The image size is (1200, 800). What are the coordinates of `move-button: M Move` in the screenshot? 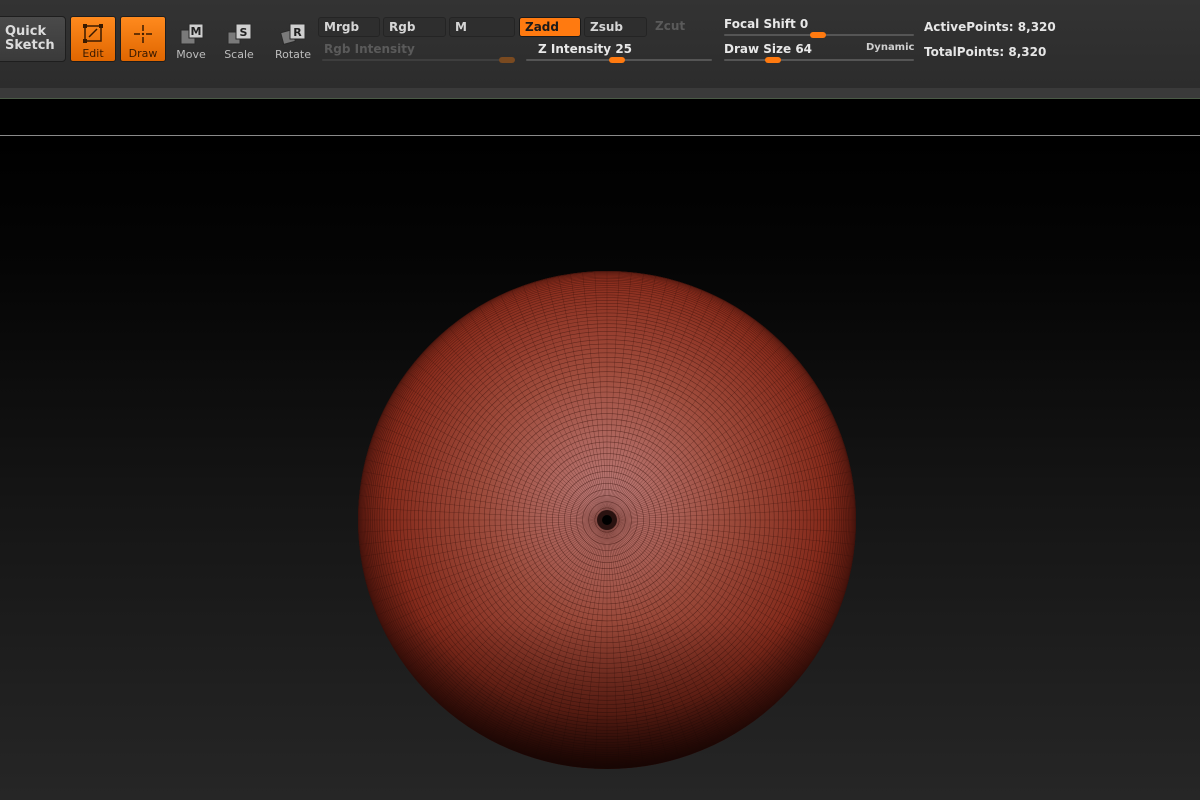 It's located at (191, 41).